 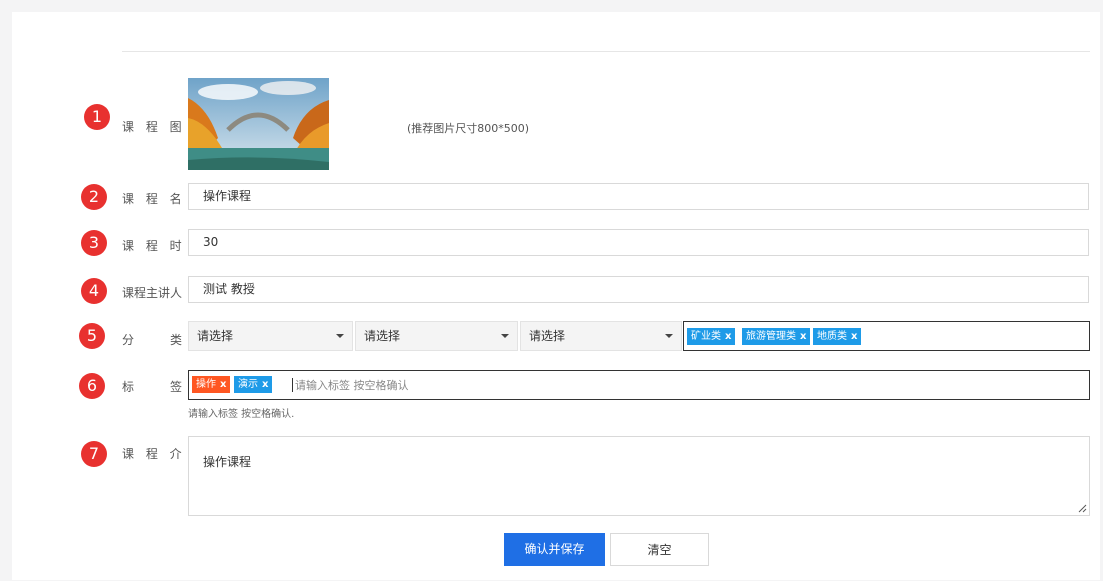 What do you see at coordinates (176, 340) in the screenshot?
I see `category-label-right: 类` at bounding box center [176, 340].